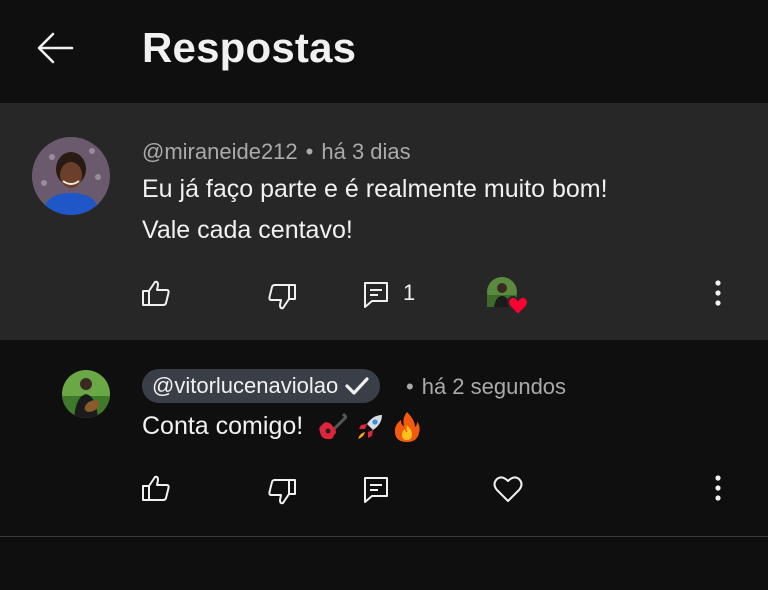 The width and height of the screenshot is (768, 590). What do you see at coordinates (494, 387) in the screenshot?
I see `reply-time: há 2 segundos` at bounding box center [494, 387].